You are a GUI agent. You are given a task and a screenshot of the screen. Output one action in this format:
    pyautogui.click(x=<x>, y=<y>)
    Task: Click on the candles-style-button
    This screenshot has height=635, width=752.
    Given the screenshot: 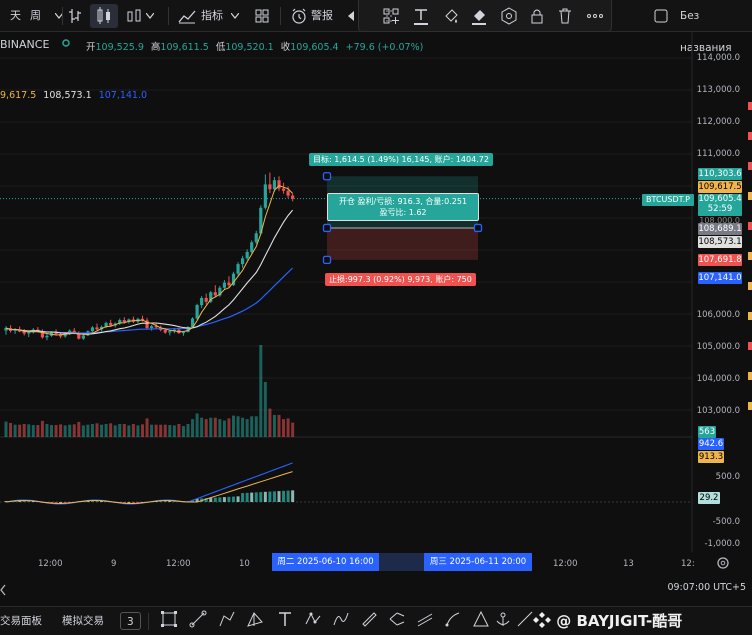 What is the action you would take?
    pyautogui.click(x=104, y=16)
    